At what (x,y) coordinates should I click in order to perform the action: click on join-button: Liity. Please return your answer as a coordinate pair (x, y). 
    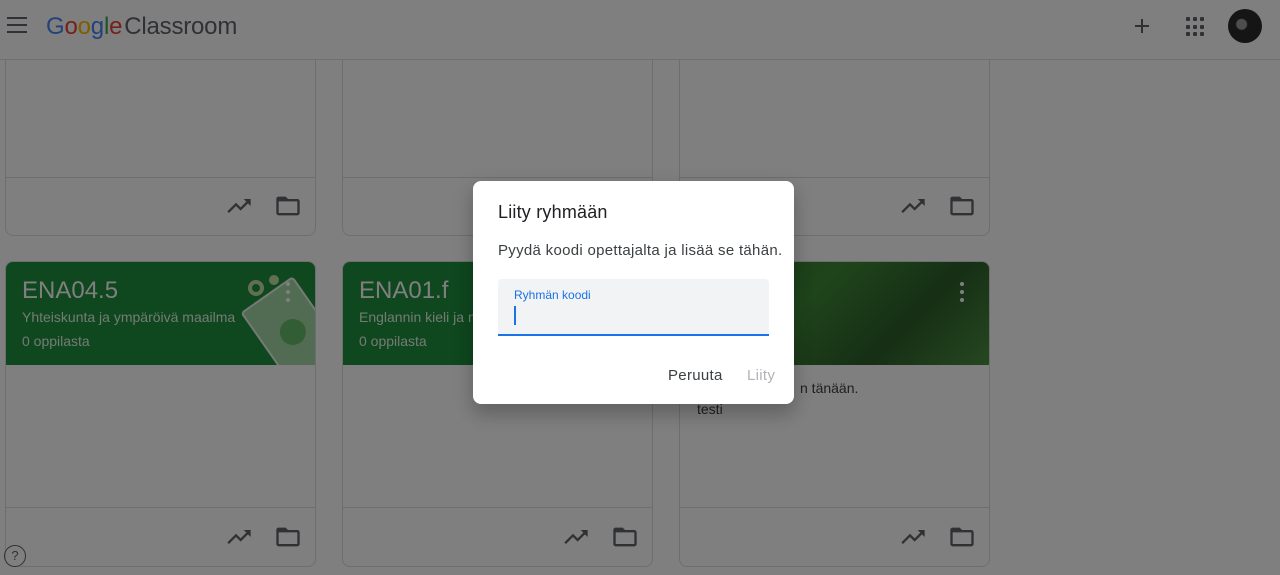
    Looking at the image, I should click on (761, 375).